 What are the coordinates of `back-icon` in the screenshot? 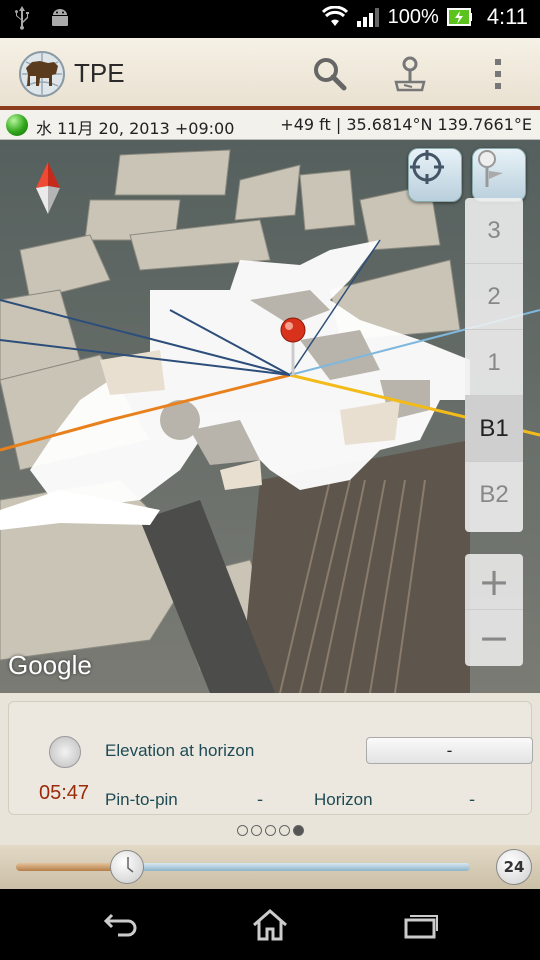 It's located at (120, 925).